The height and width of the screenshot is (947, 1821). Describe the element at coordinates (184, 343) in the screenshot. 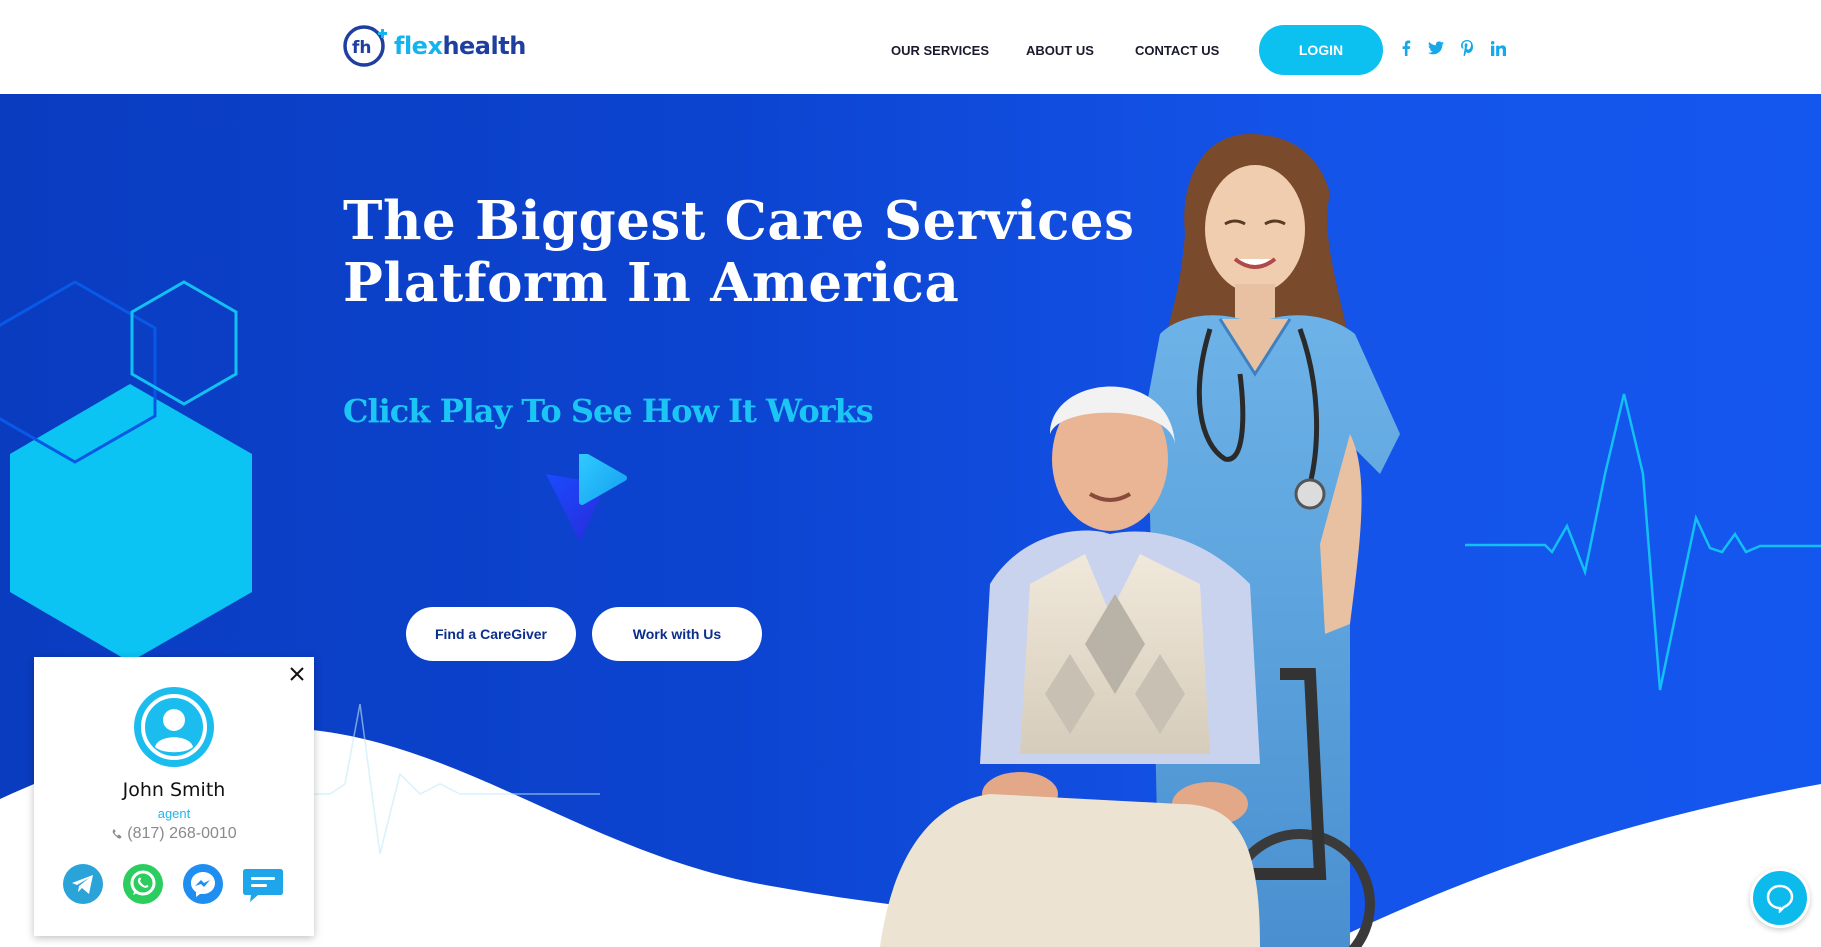

I see `outline-hexagon-shape-small` at that location.